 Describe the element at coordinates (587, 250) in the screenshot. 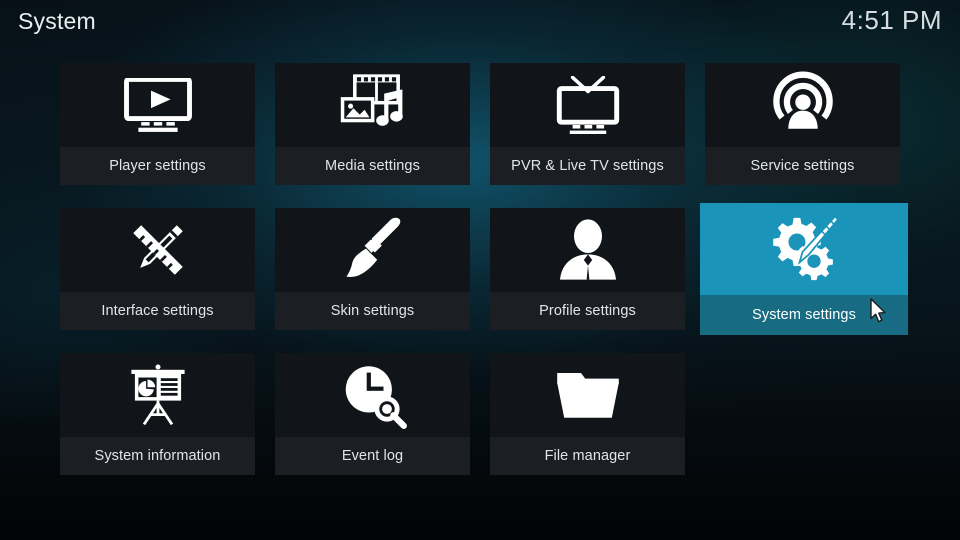

I see `person-icon` at that location.